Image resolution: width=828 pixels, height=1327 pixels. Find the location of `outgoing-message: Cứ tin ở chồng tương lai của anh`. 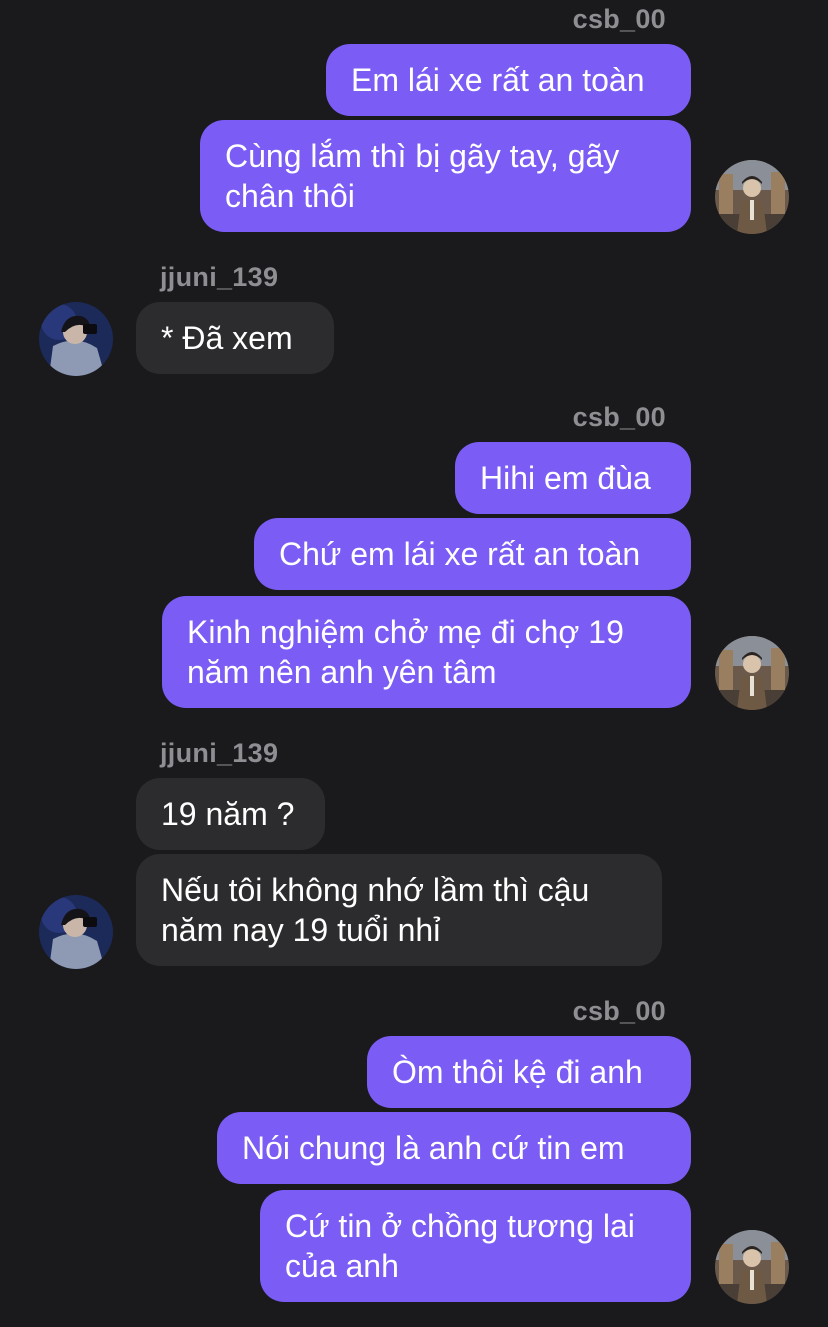

outgoing-message: Cứ tin ở chồng tương lai của anh is located at coordinates (475, 1246).